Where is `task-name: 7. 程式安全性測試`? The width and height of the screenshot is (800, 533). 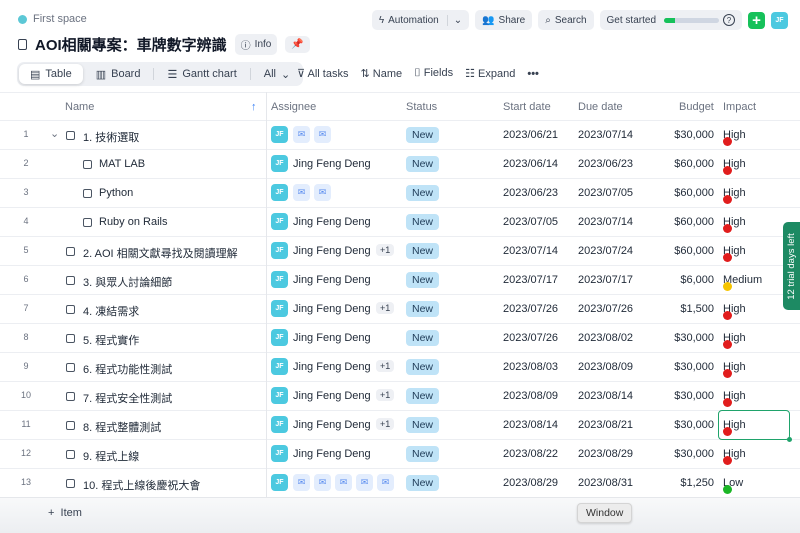 task-name: 7. 程式安全性測試 is located at coordinates (127, 398).